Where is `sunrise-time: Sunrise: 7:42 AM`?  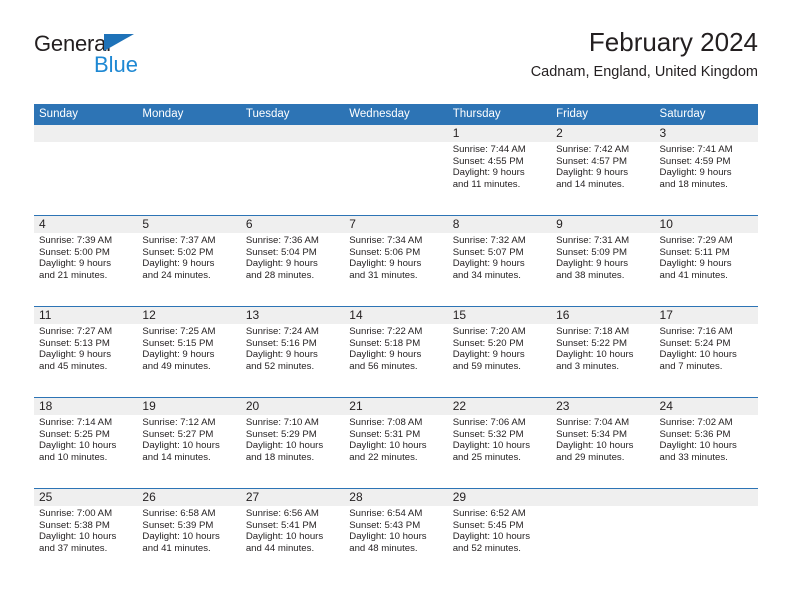 sunrise-time: Sunrise: 7:42 AM is located at coordinates (593, 149).